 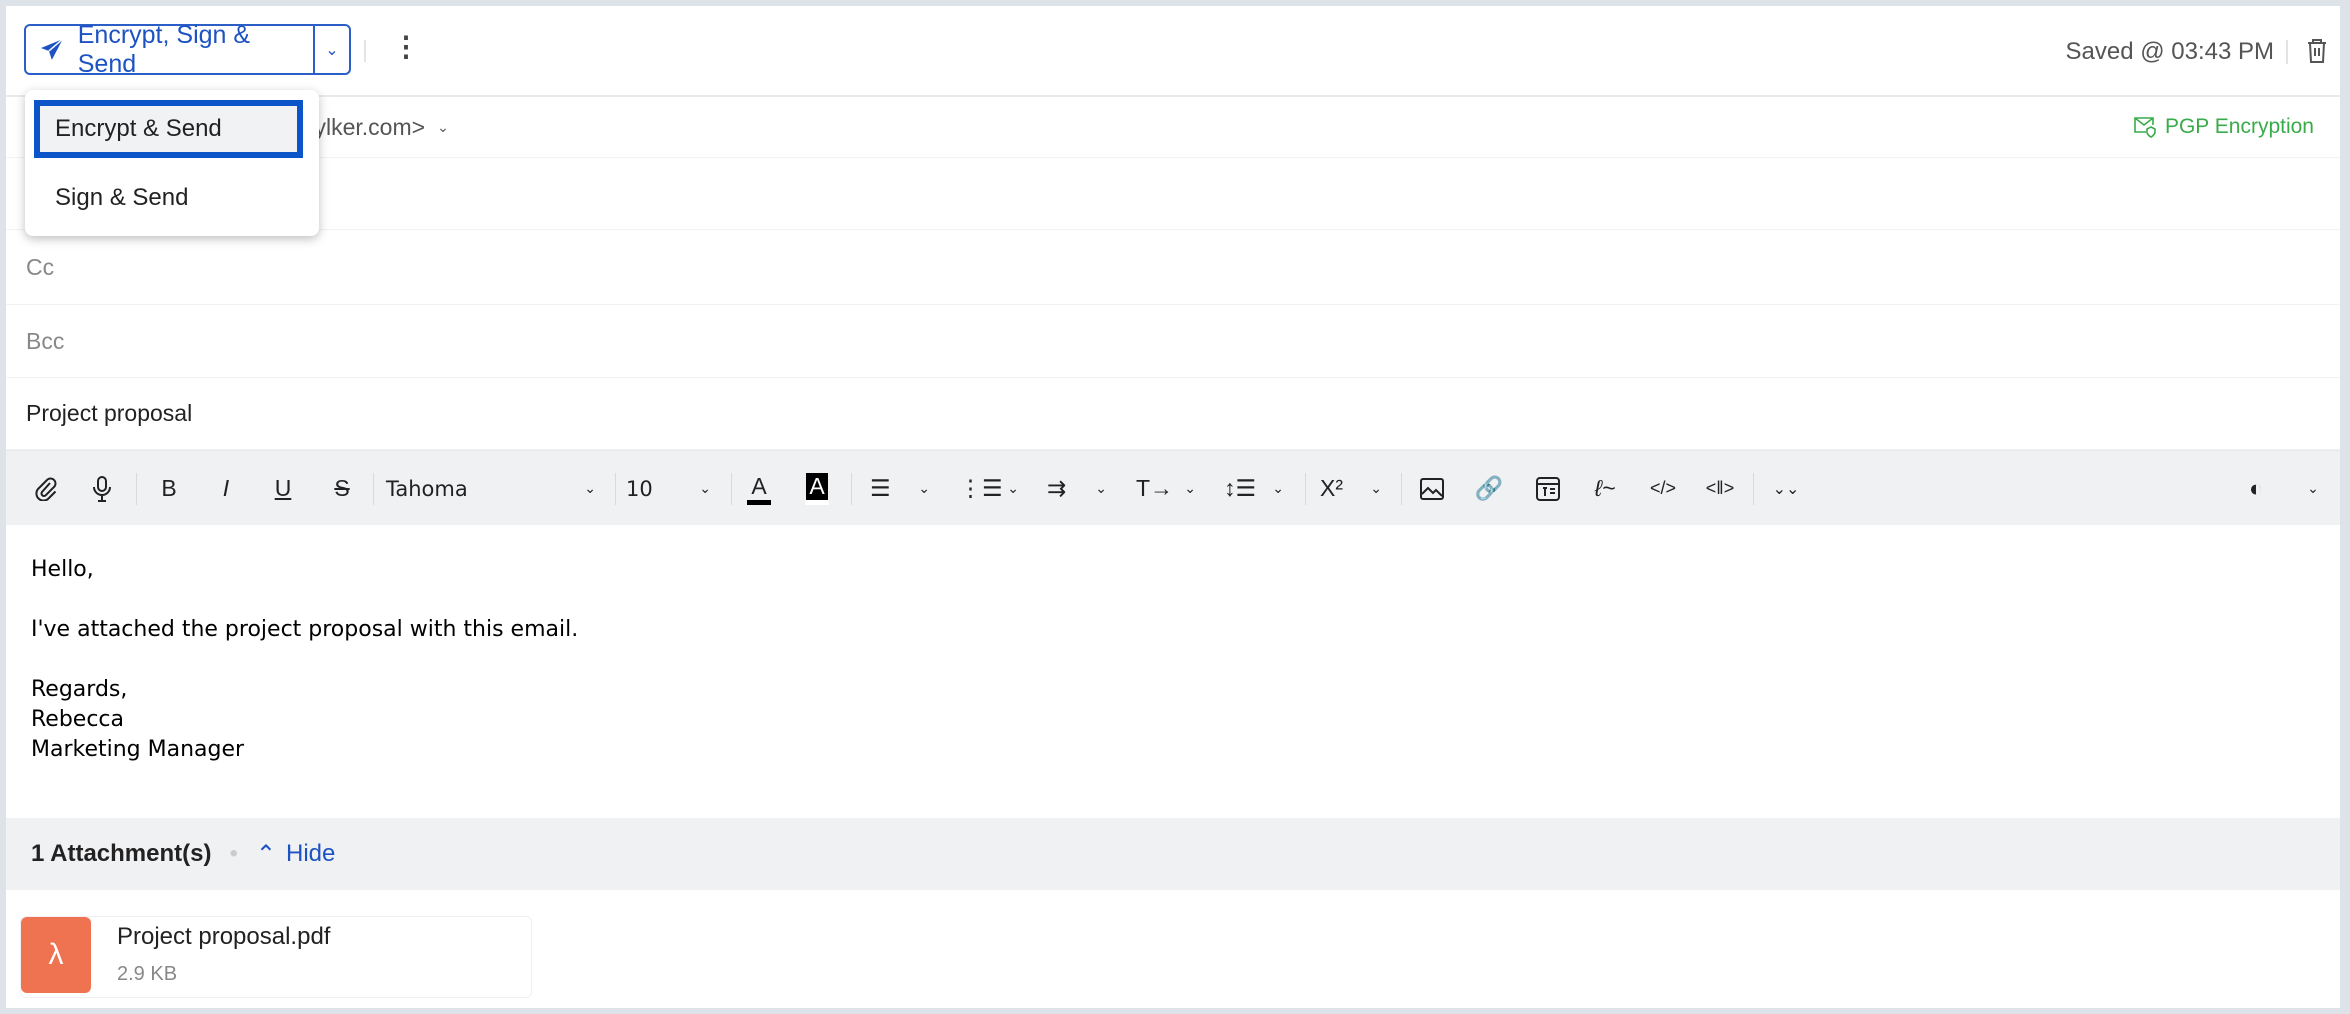 I want to click on pdf-file-icon: λ, so click(x=56, y=955).